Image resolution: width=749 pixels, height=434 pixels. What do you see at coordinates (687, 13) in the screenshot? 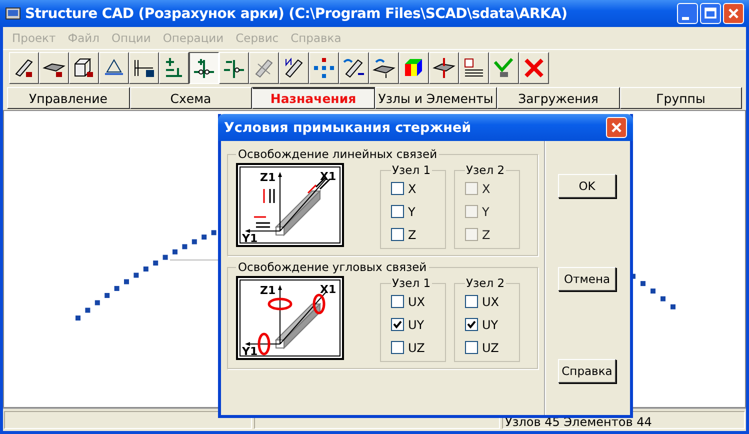
I see `minimize-button` at bounding box center [687, 13].